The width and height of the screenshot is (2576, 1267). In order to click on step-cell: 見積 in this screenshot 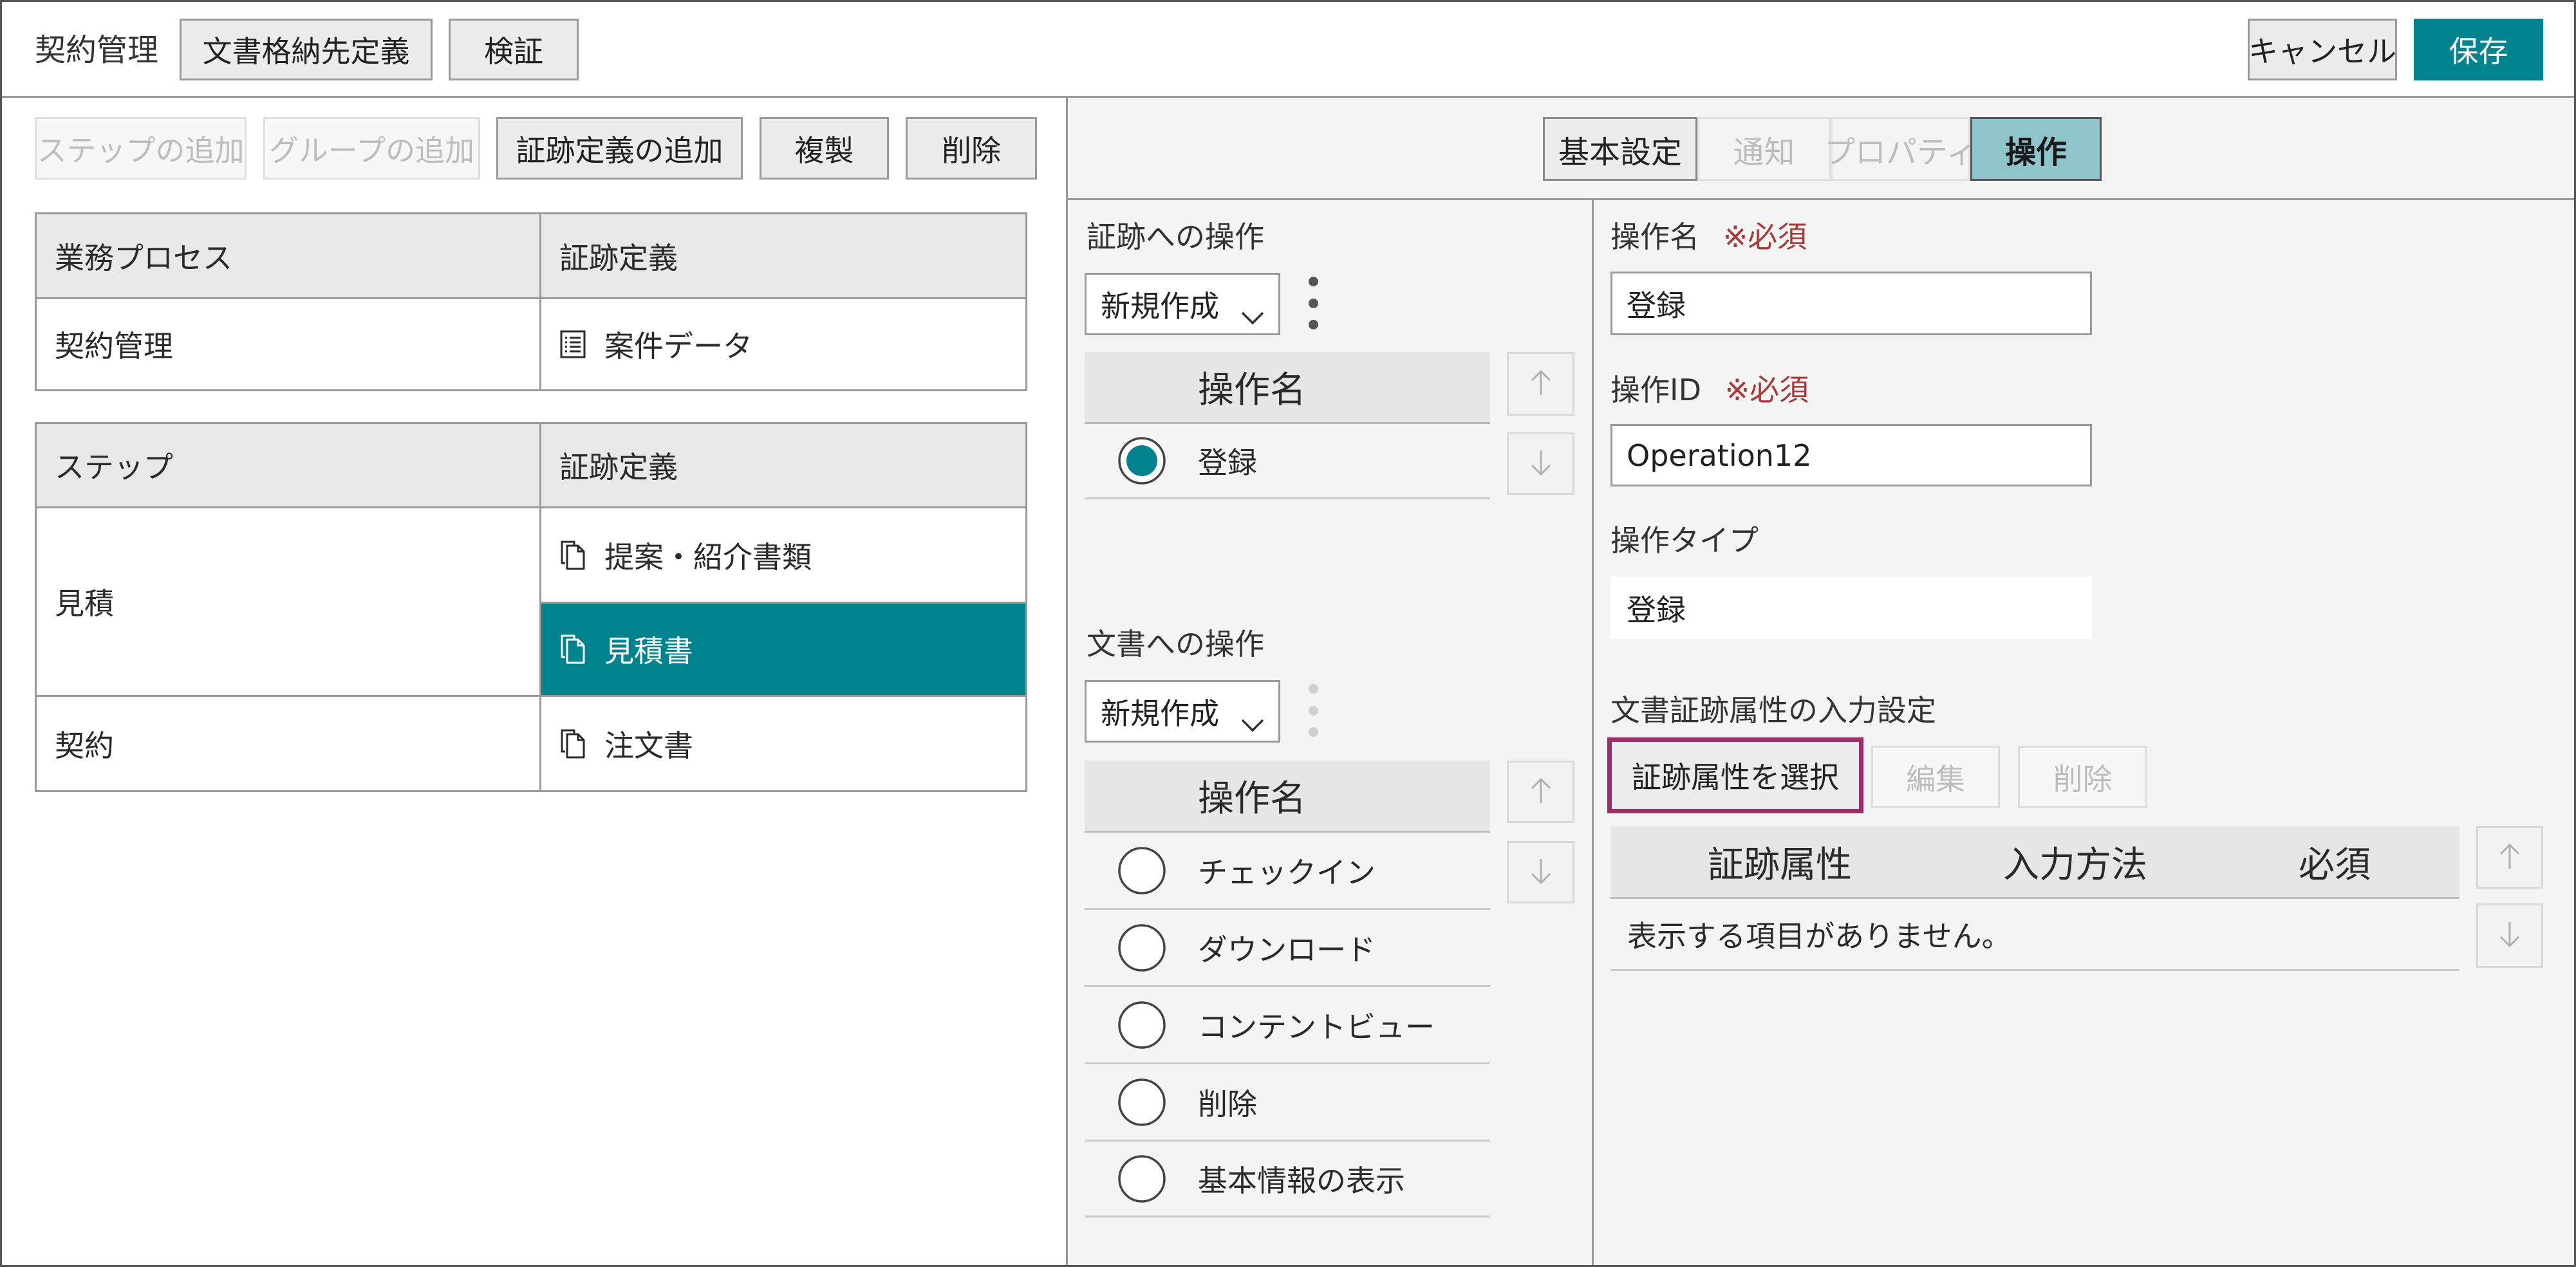, I will do `click(288, 601)`.